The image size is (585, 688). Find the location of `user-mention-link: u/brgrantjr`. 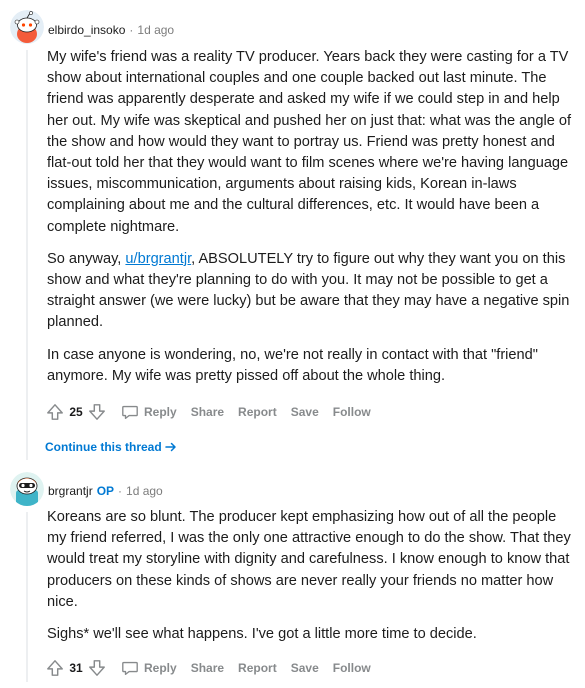

user-mention-link: u/brgrantjr is located at coordinates (158, 259).